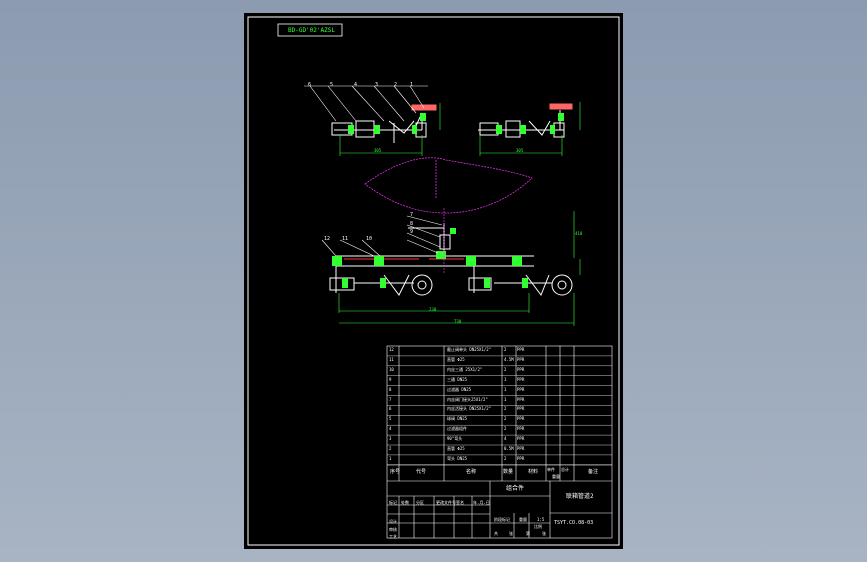 The image size is (867, 562). I want to click on balloon-7: 7, so click(412, 215).